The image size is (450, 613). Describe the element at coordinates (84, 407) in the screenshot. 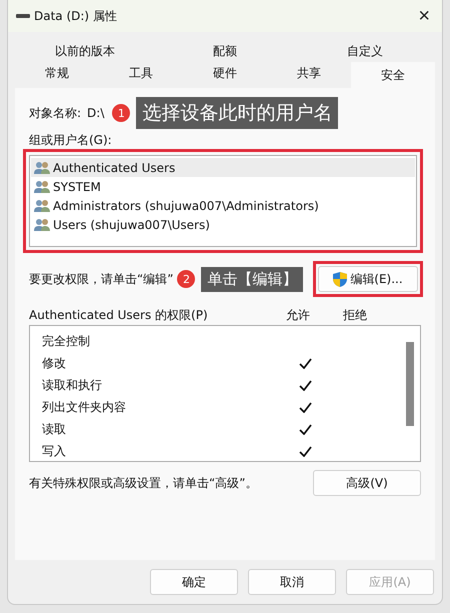

I see `permission-name: 列出文件夹内容` at that location.